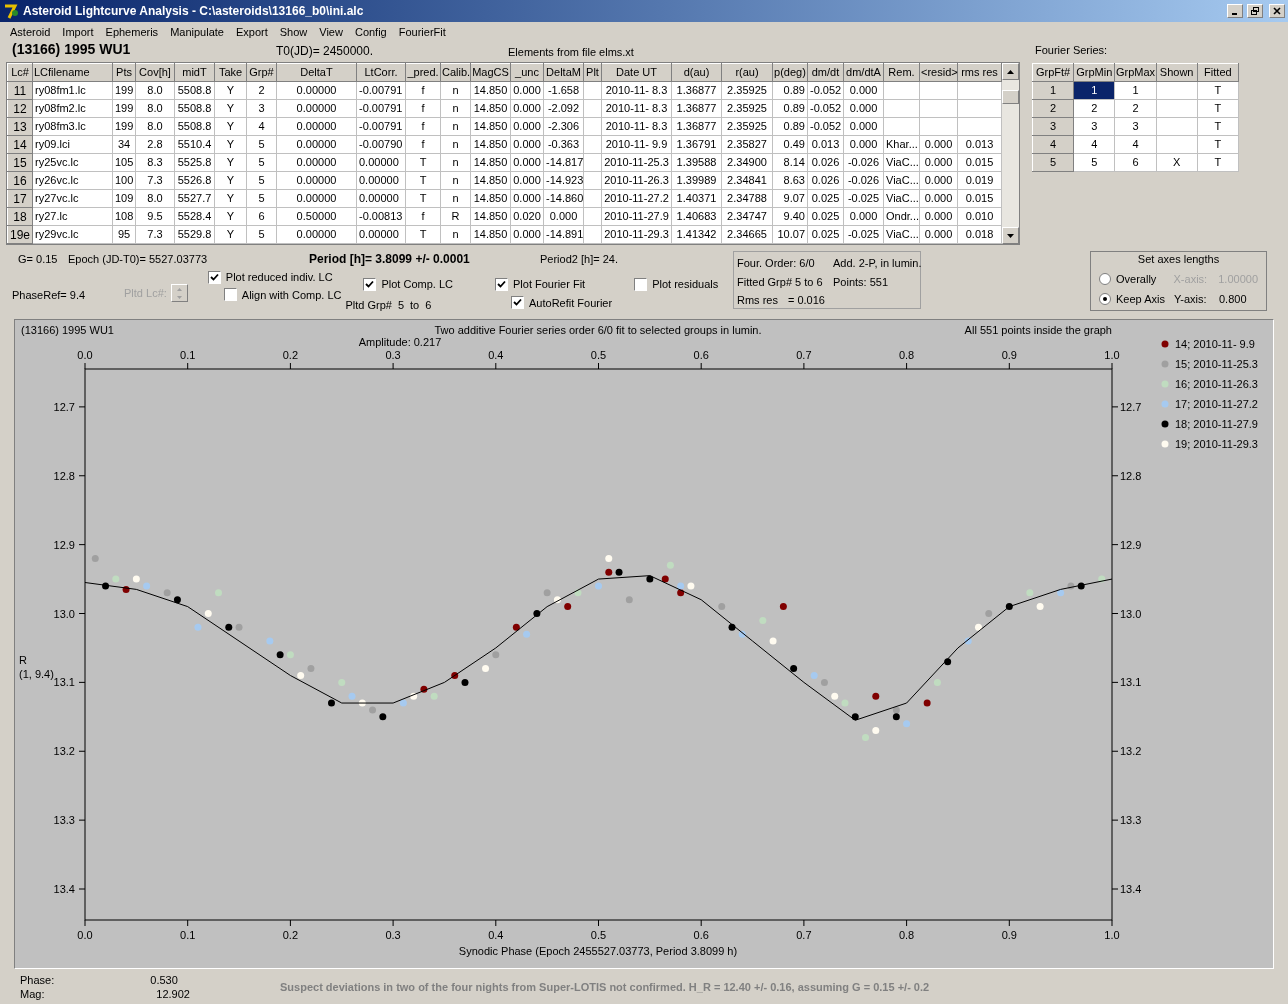 The width and height of the screenshot is (1288, 1004). Describe the element at coordinates (293, 32) in the screenshot. I see `menu-item: Show` at that location.